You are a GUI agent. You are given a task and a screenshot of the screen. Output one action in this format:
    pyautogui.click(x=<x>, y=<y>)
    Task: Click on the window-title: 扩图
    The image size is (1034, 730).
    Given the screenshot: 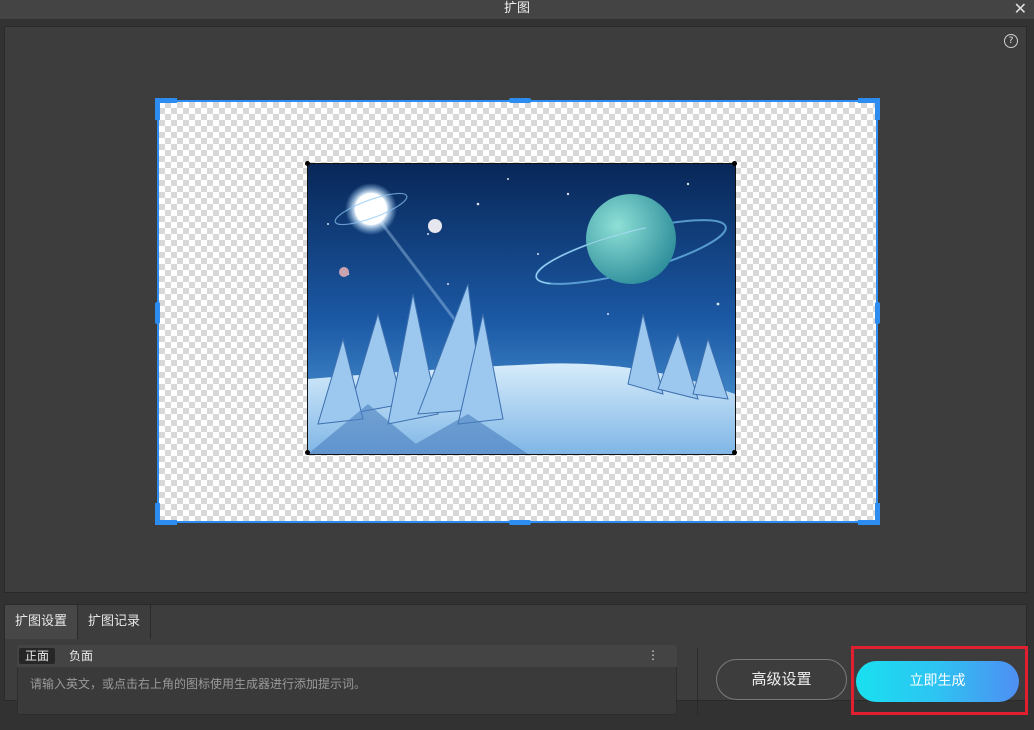 What is the action you would take?
    pyautogui.click(x=516, y=8)
    